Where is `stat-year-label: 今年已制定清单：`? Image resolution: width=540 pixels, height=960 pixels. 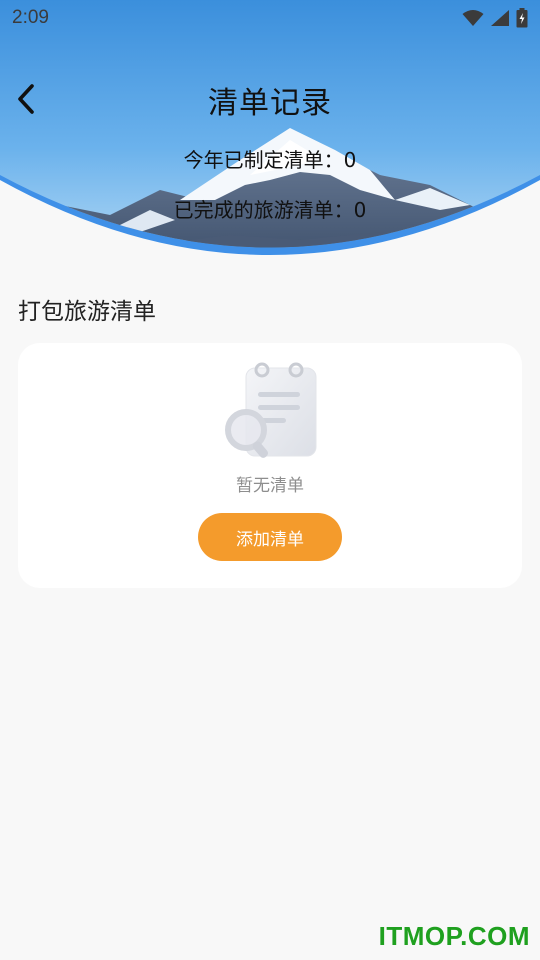
stat-year-label: 今年已制定清单： is located at coordinates (263, 160).